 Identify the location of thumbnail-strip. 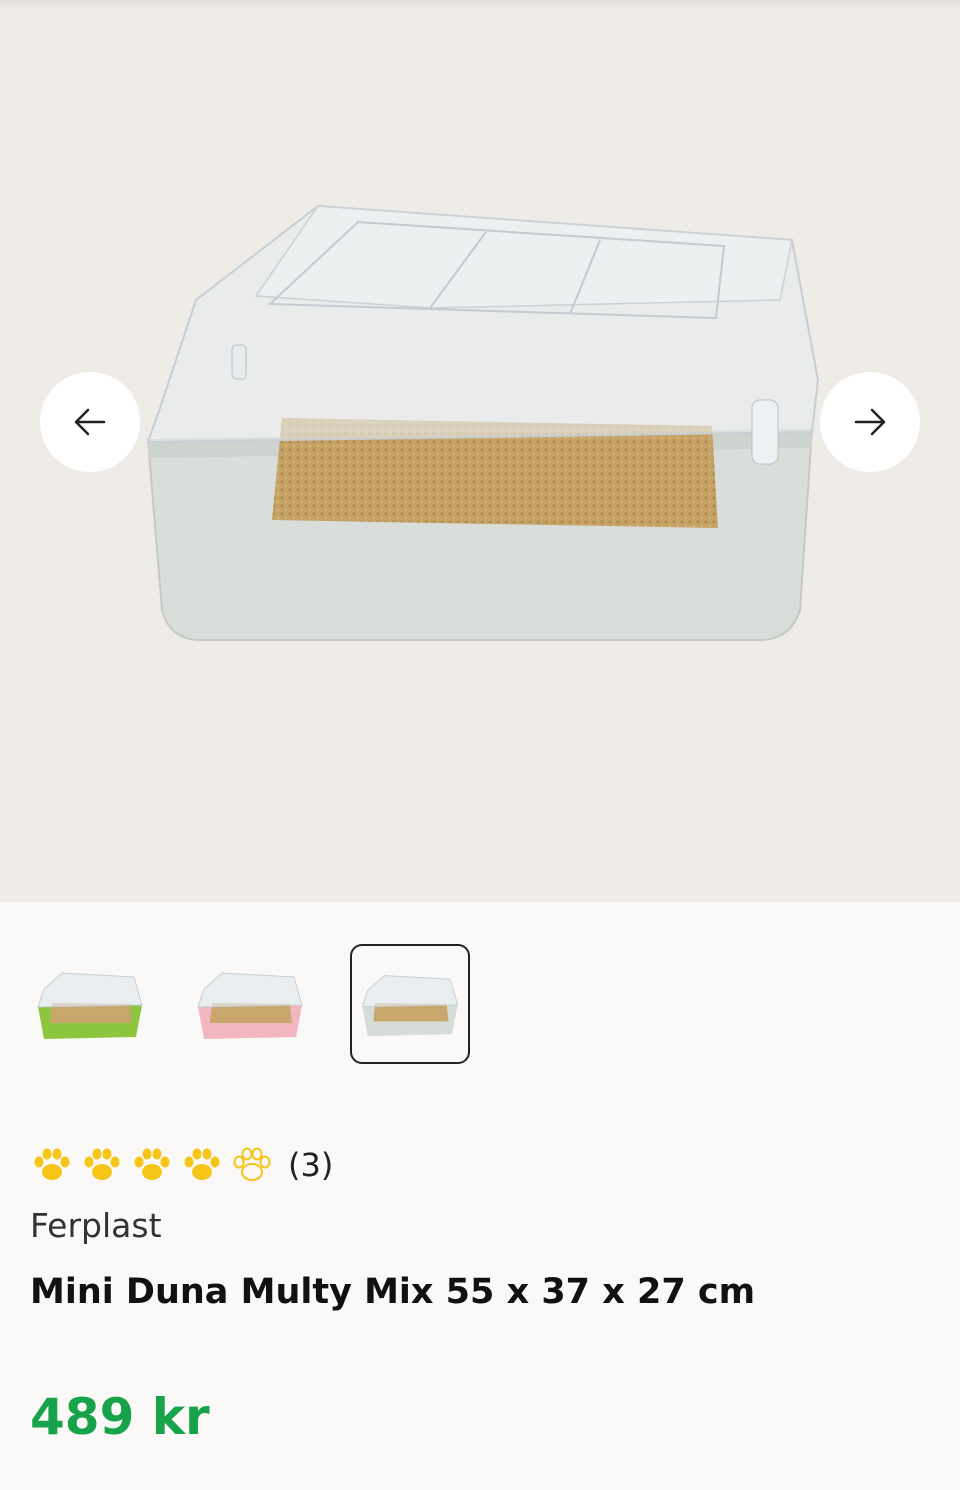
(480, 992).